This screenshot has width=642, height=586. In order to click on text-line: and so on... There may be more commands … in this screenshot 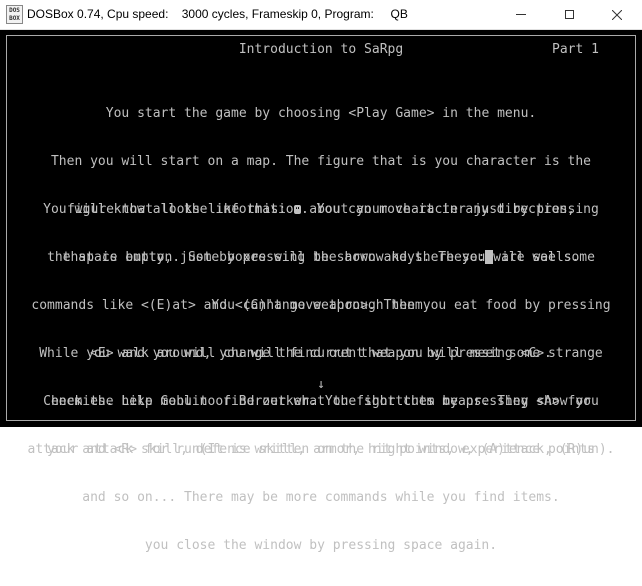, I will do `click(321, 497)`.